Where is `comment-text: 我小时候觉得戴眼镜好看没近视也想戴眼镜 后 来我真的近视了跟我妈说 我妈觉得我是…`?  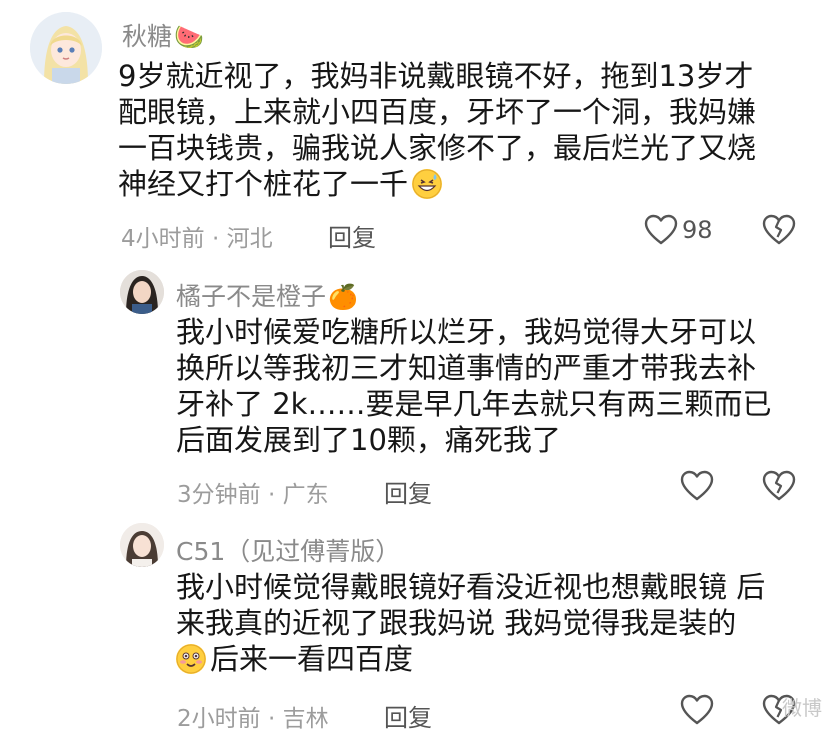 comment-text: 我小时候觉得戴眼镜好看没近视也想戴眼镜 后 来我真的近视了跟我妈说 我妈觉得我是… is located at coordinates (470, 623).